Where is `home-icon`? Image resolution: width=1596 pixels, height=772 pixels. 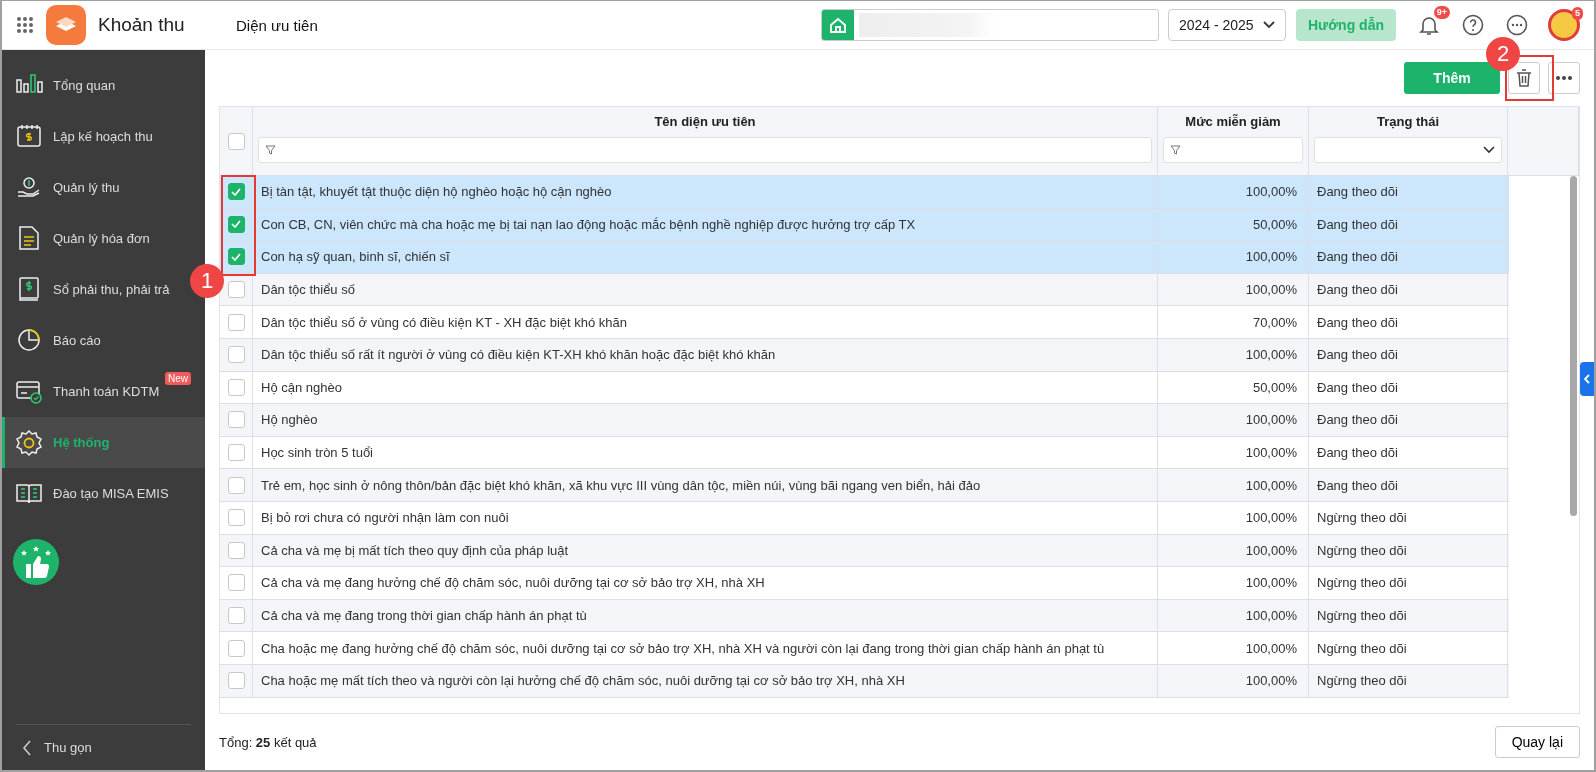
home-icon is located at coordinates (837, 25).